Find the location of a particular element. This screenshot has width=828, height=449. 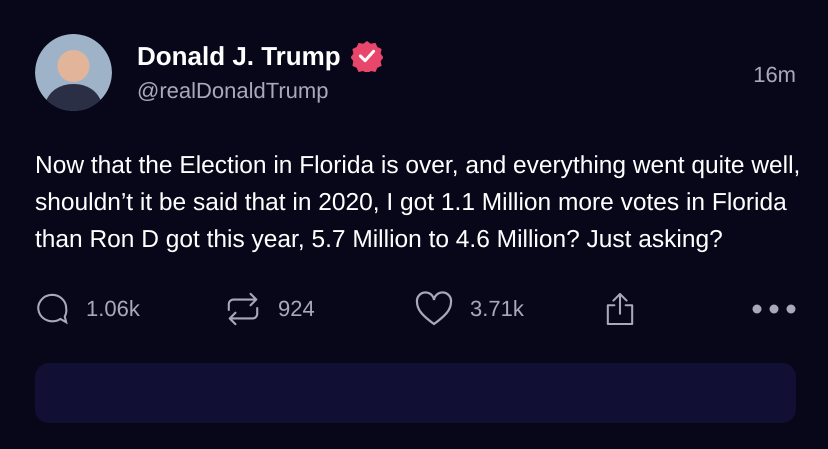

like-count: 3.71k is located at coordinates (497, 309).